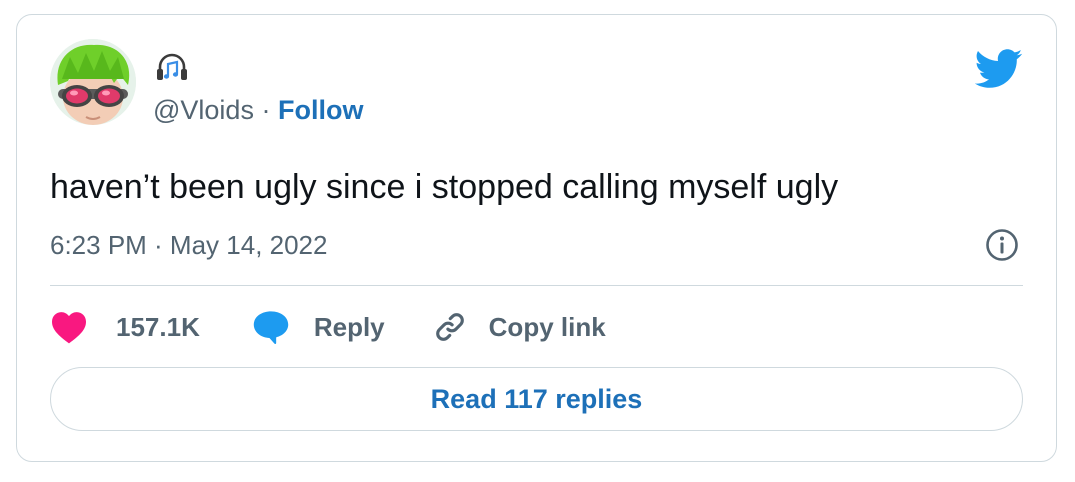  I want to click on copy-link-button: Copy link, so click(519, 327).